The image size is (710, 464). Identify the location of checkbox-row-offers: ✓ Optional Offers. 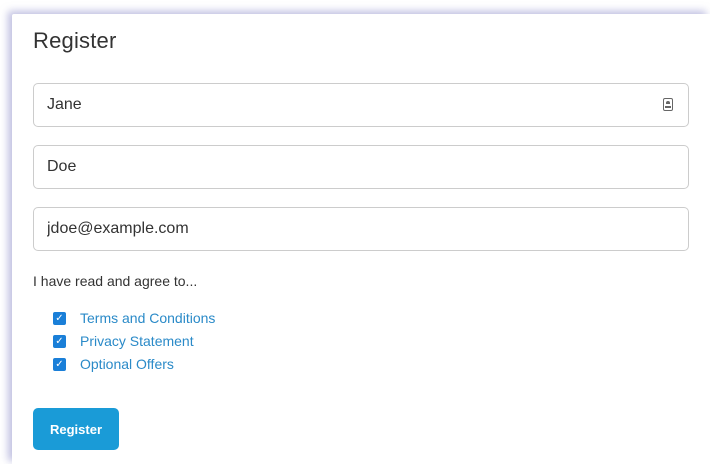
(113, 364).